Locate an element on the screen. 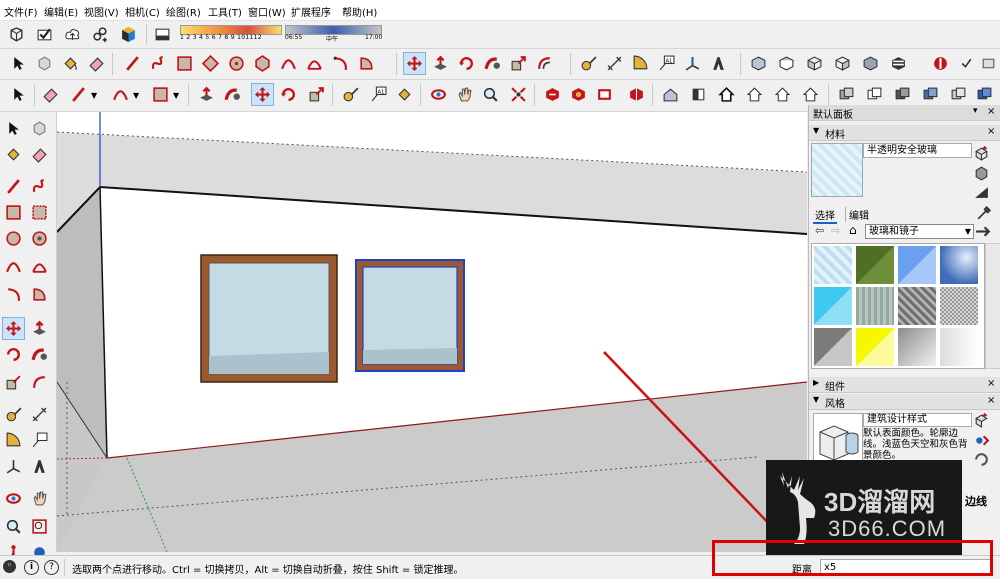 The width and height of the screenshot is (1000, 579). menu-file: 文件(F) is located at coordinates (21, 11).